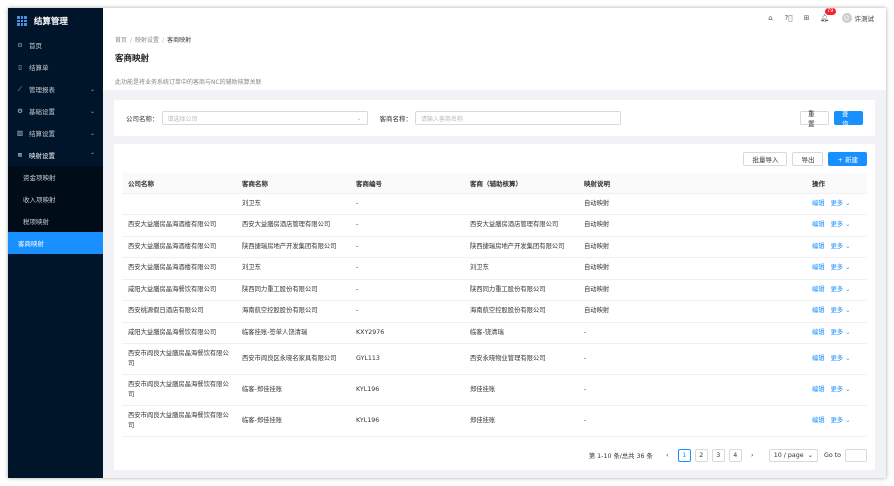 Image resolution: width=894 pixels, height=486 pixels. What do you see at coordinates (20, 88) in the screenshot?
I see `line-chart-icon: ⟋` at bounding box center [20, 88].